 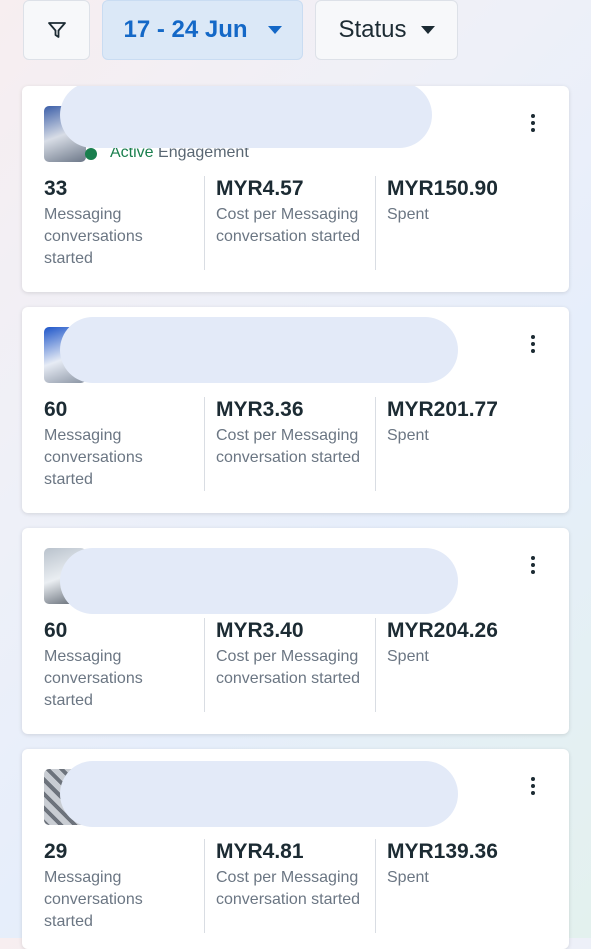 I want to click on filter-button, so click(x=56, y=30).